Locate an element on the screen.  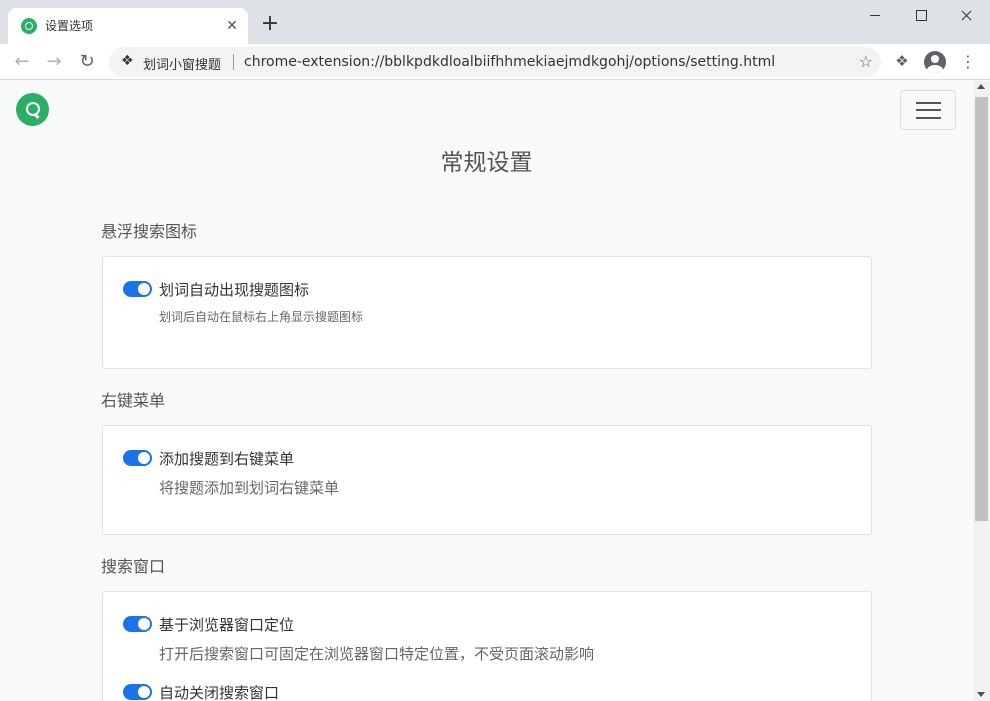
vertical-scrollbar is located at coordinates (981, 391).